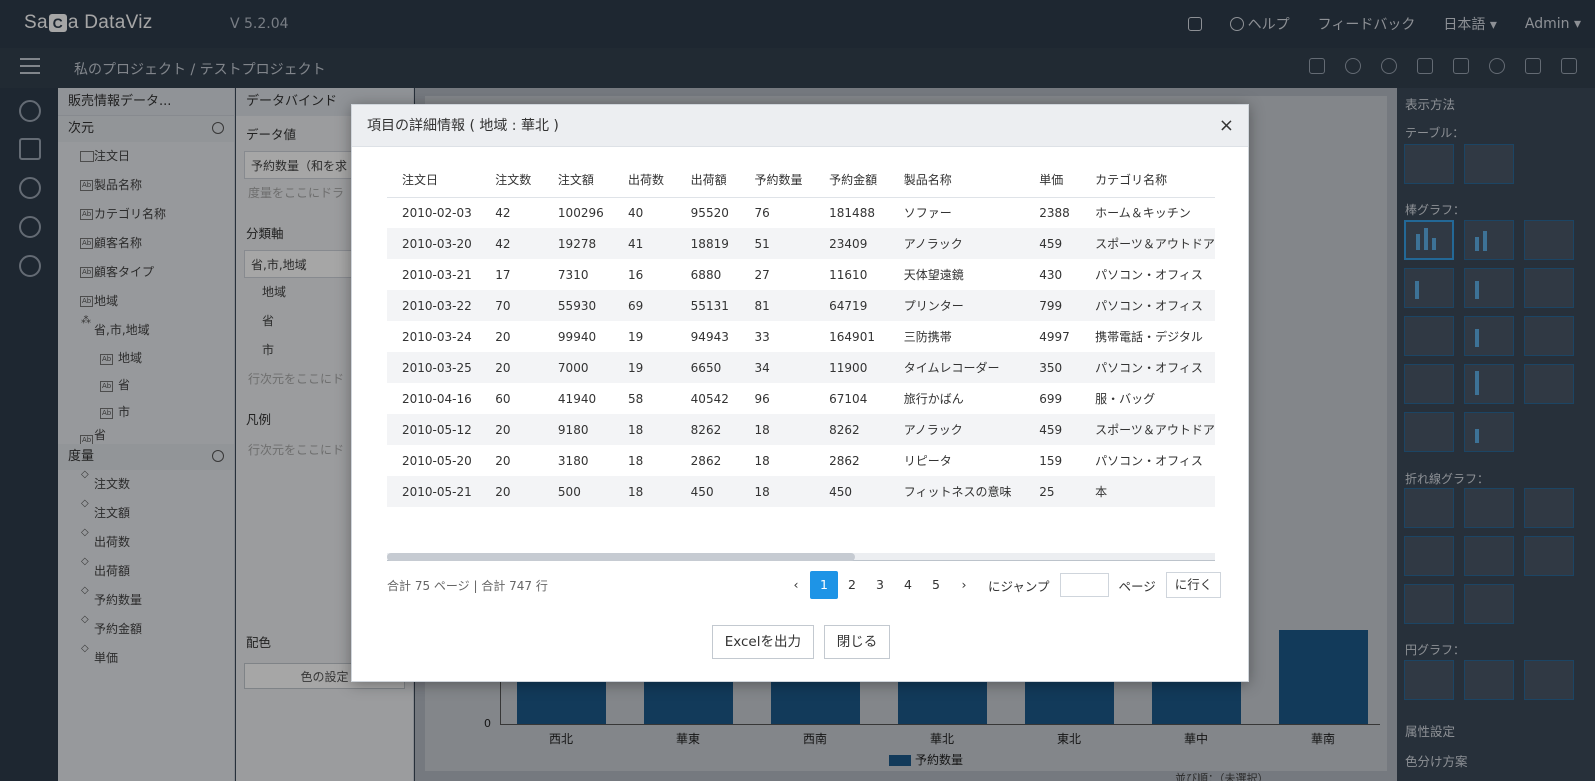 Image resolution: width=1595 pixels, height=781 pixels. What do you see at coordinates (707, 305) in the screenshot?
I see `table-cell: 55131` at bounding box center [707, 305].